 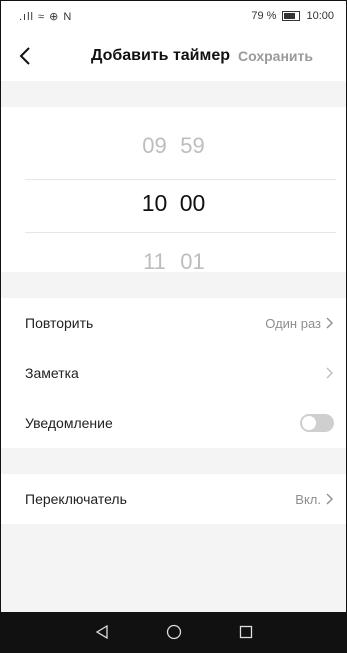 I want to click on notification-row: Уведомление, so click(x=173, y=423).